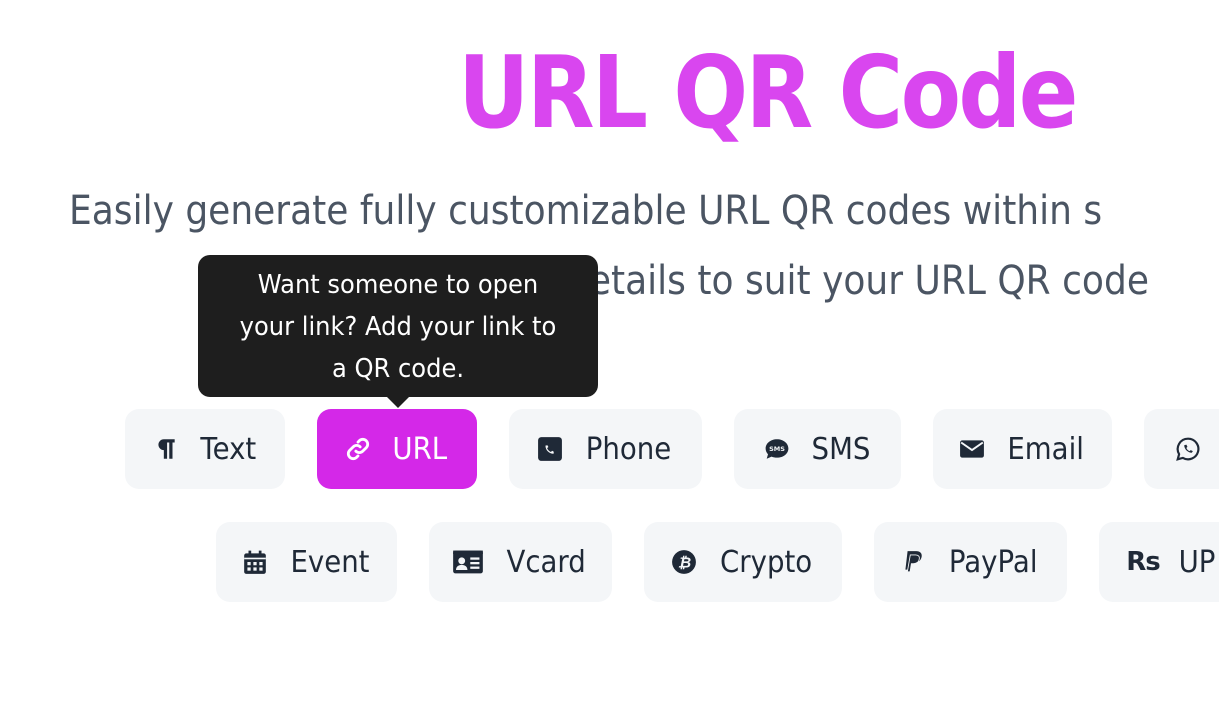 Image resolution: width=1219 pixels, height=703 pixels. Describe the element at coordinates (228, 449) in the screenshot. I see `tab-label: Text` at that location.